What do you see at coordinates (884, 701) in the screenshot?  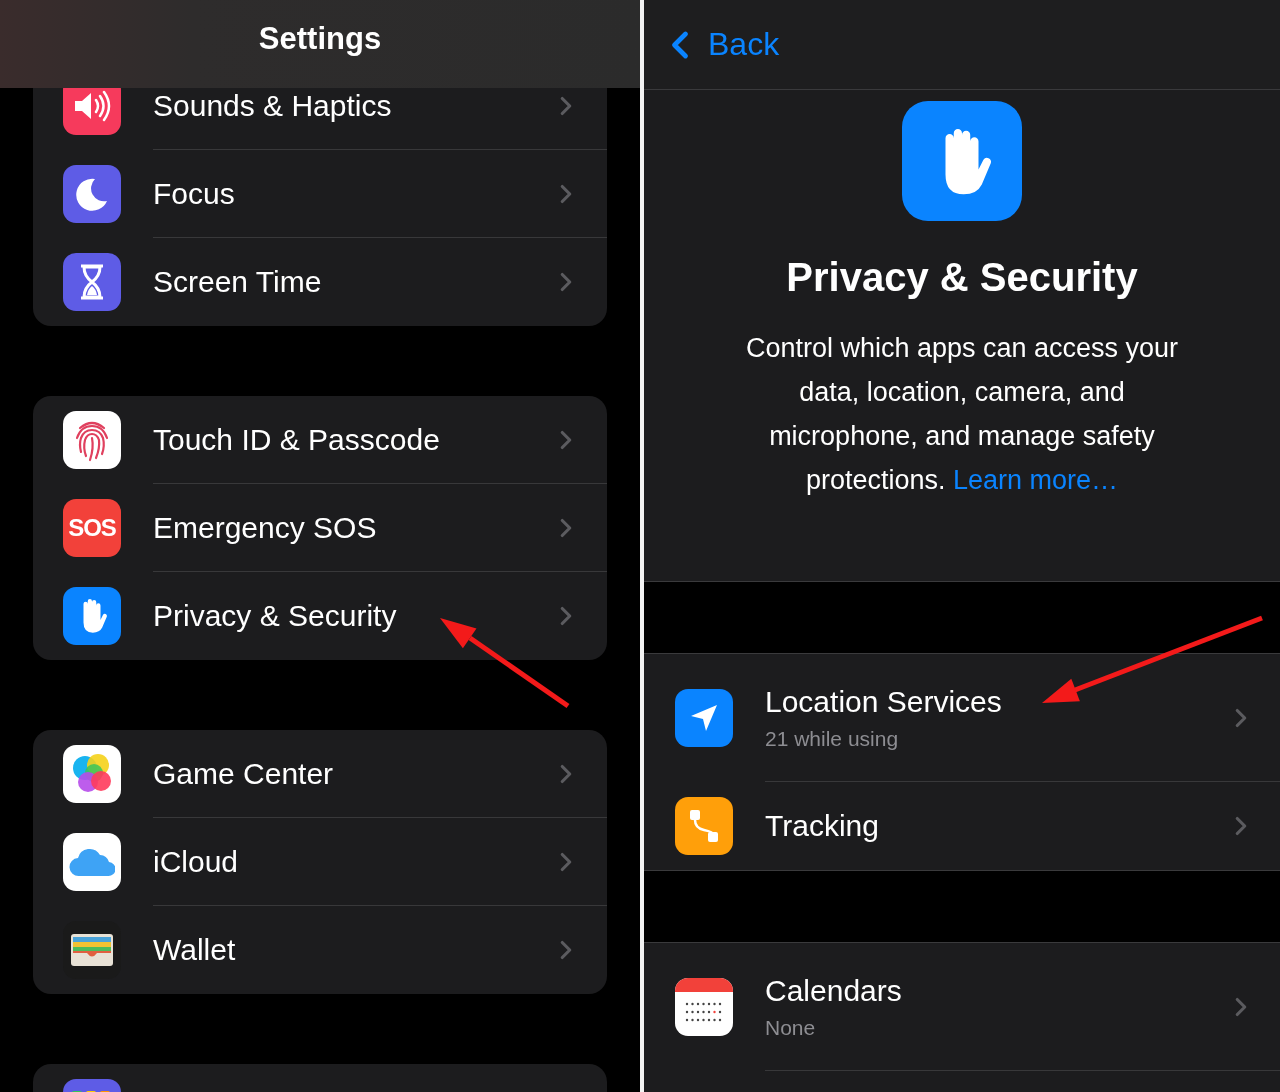 I see `row-label: Location Services` at bounding box center [884, 701].